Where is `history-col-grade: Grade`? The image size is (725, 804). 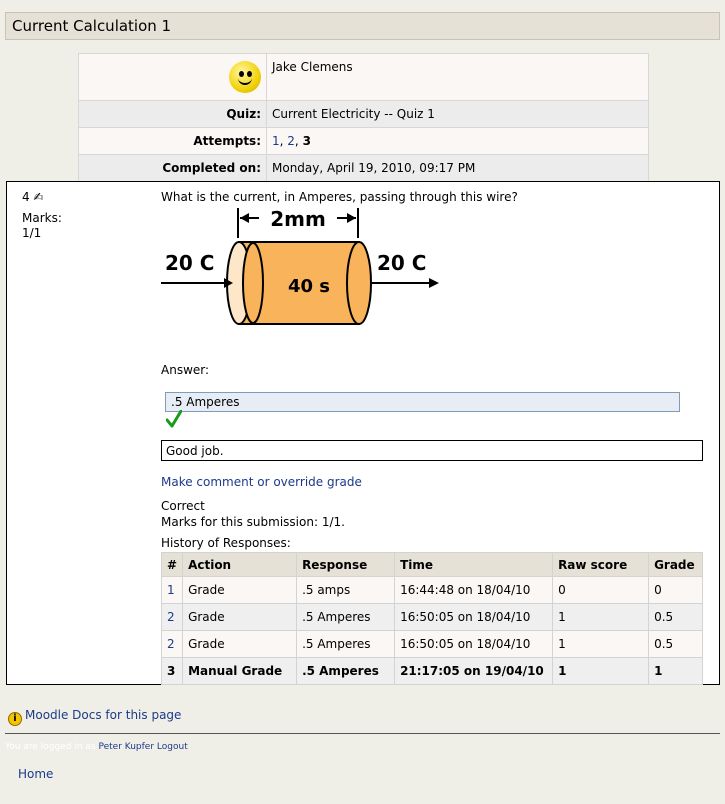
history-col-grade: Grade is located at coordinates (675, 564).